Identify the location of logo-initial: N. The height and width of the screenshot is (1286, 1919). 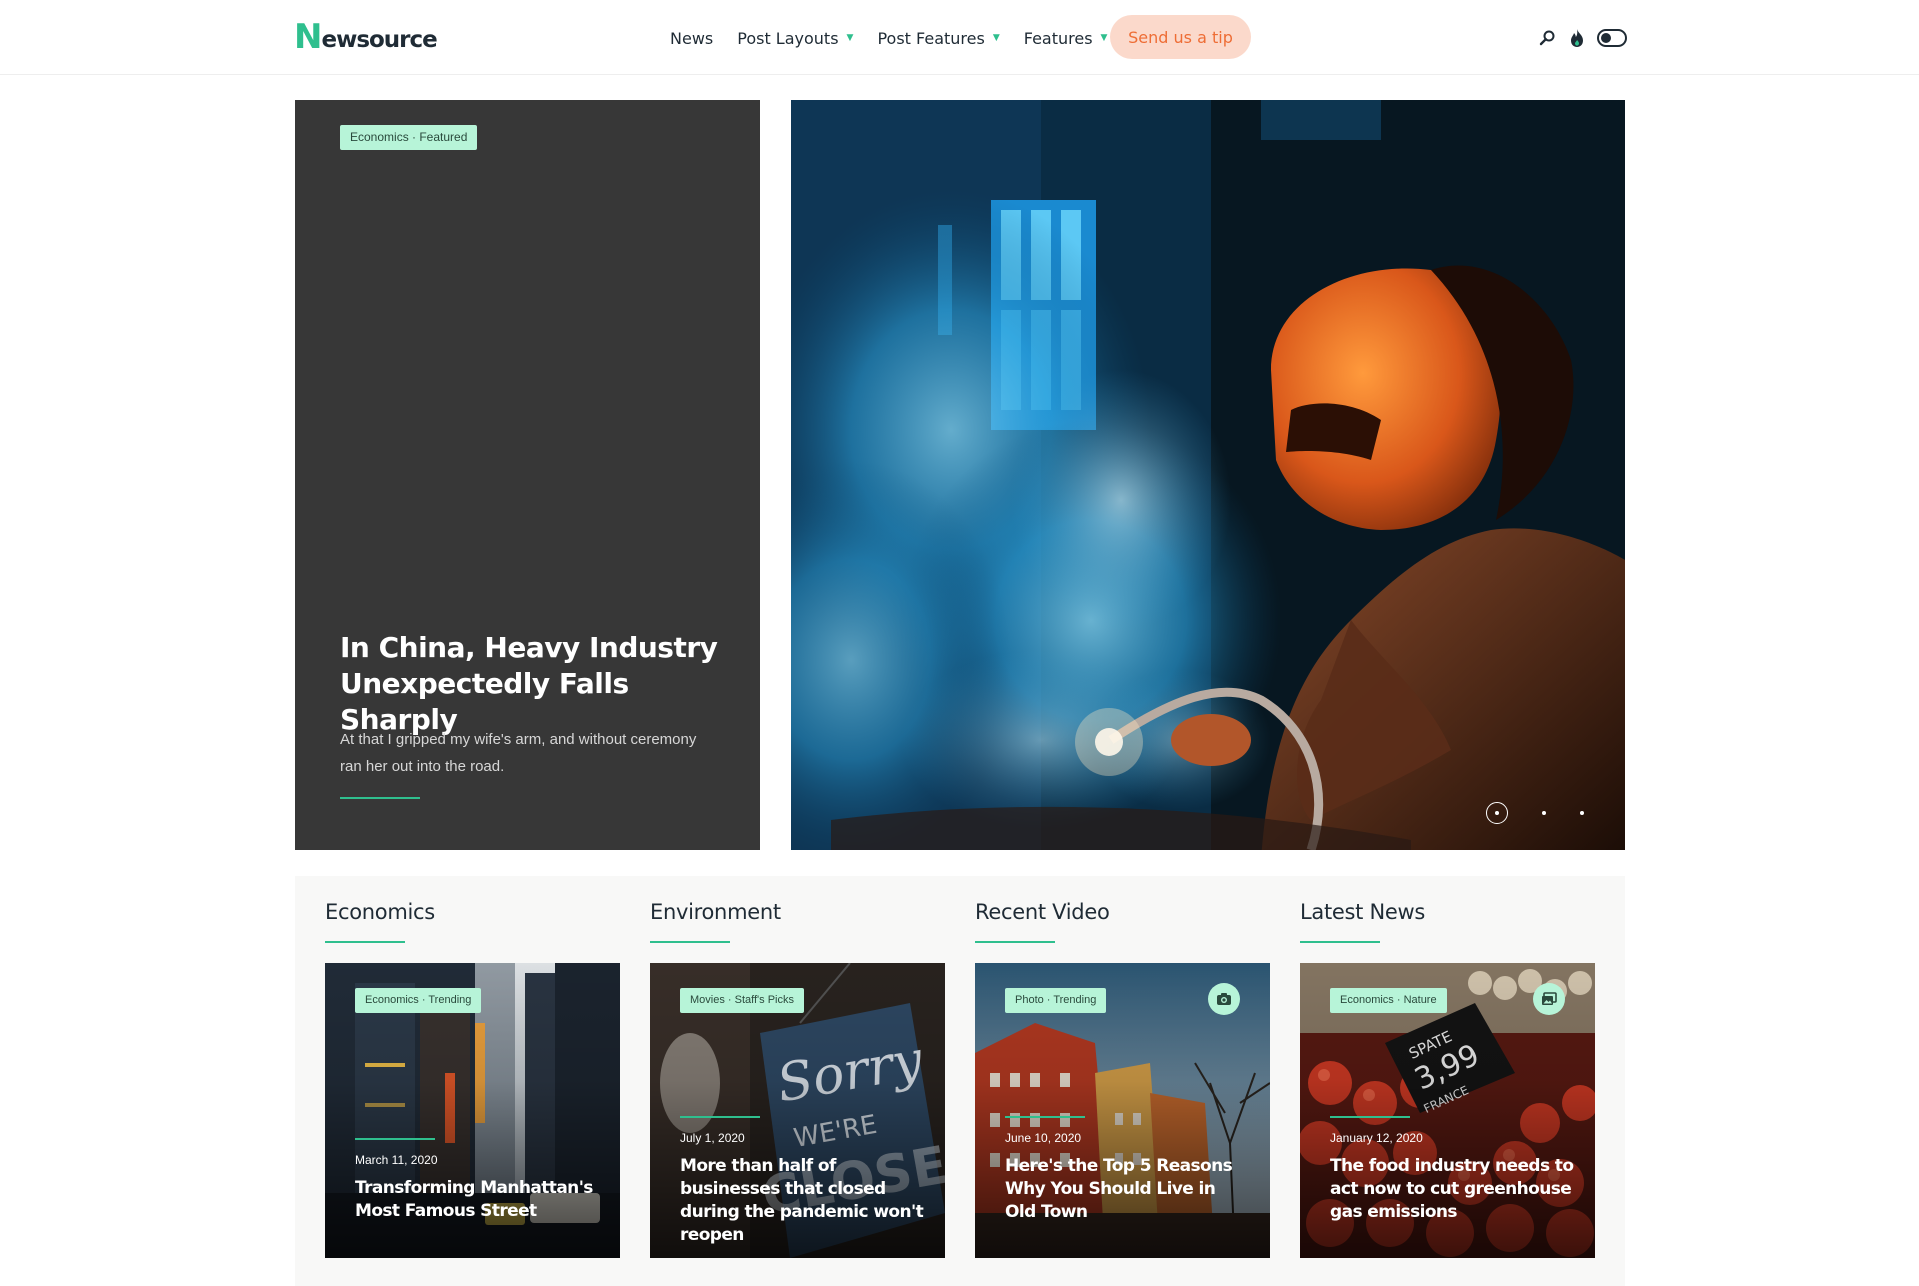
(308, 37).